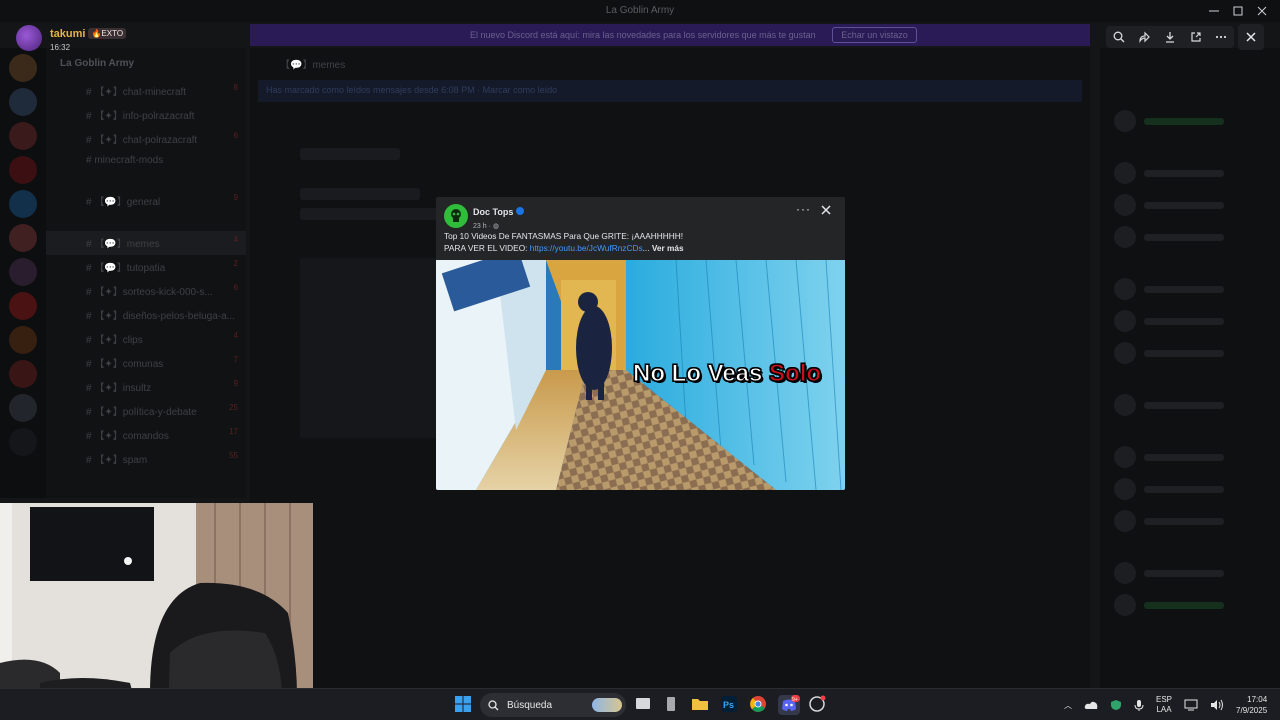  I want to click on chrome-icon, so click(759, 705).